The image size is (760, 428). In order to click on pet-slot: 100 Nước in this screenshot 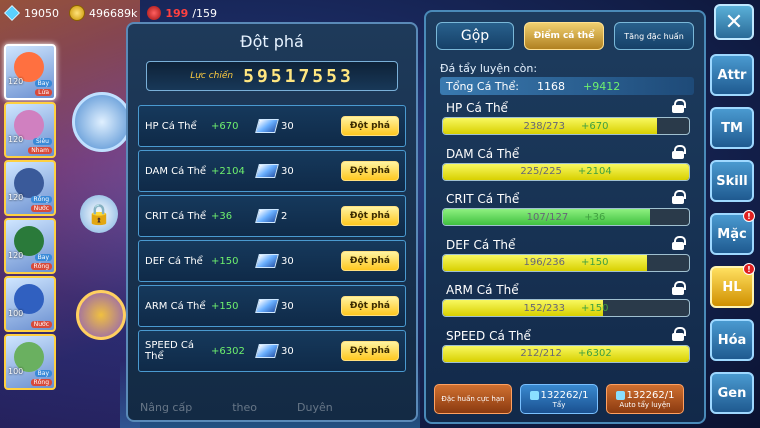, I will do `click(30, 304)`.